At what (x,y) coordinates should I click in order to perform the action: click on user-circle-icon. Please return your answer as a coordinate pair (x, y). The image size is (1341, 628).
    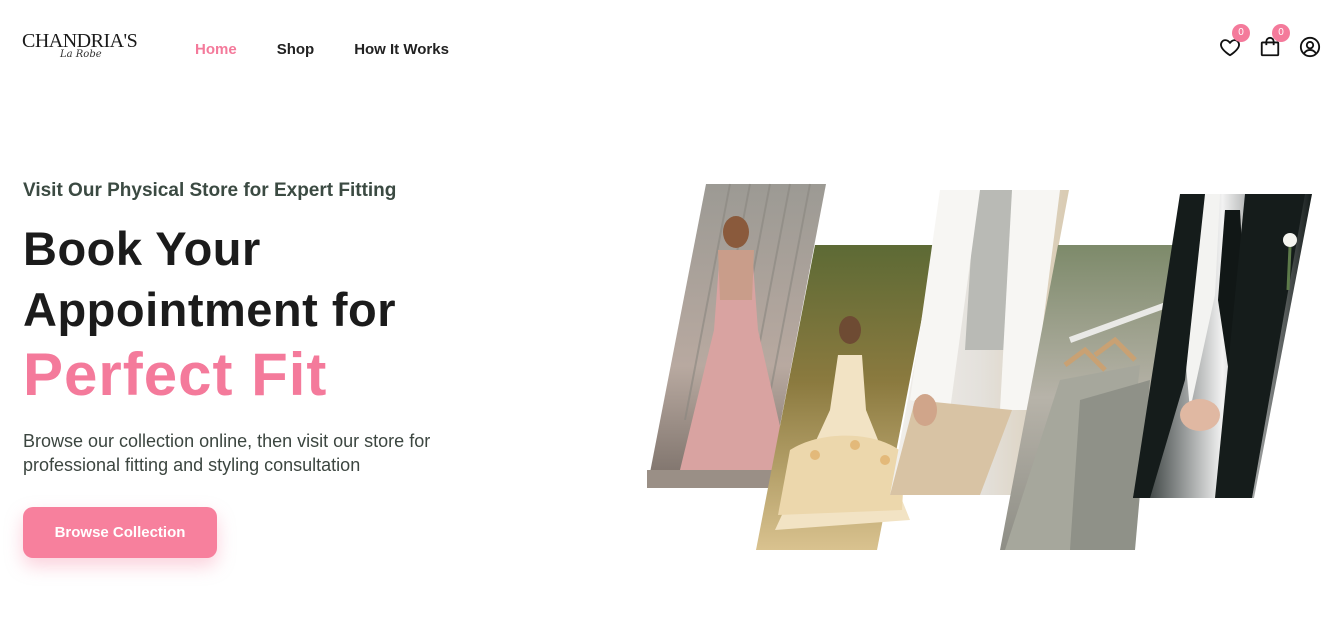
    Looking at the image, I should click on (1310, 47).